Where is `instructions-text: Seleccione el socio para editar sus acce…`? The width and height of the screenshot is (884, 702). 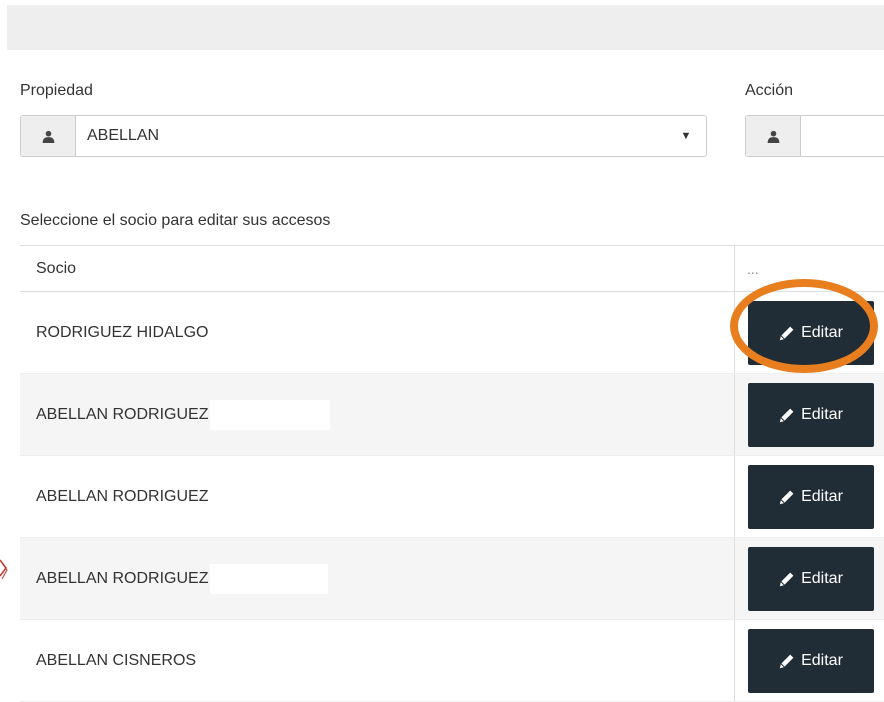
instructions-text: Seleccione el socio para editar sus acce… is located at coordinates (175, 220).